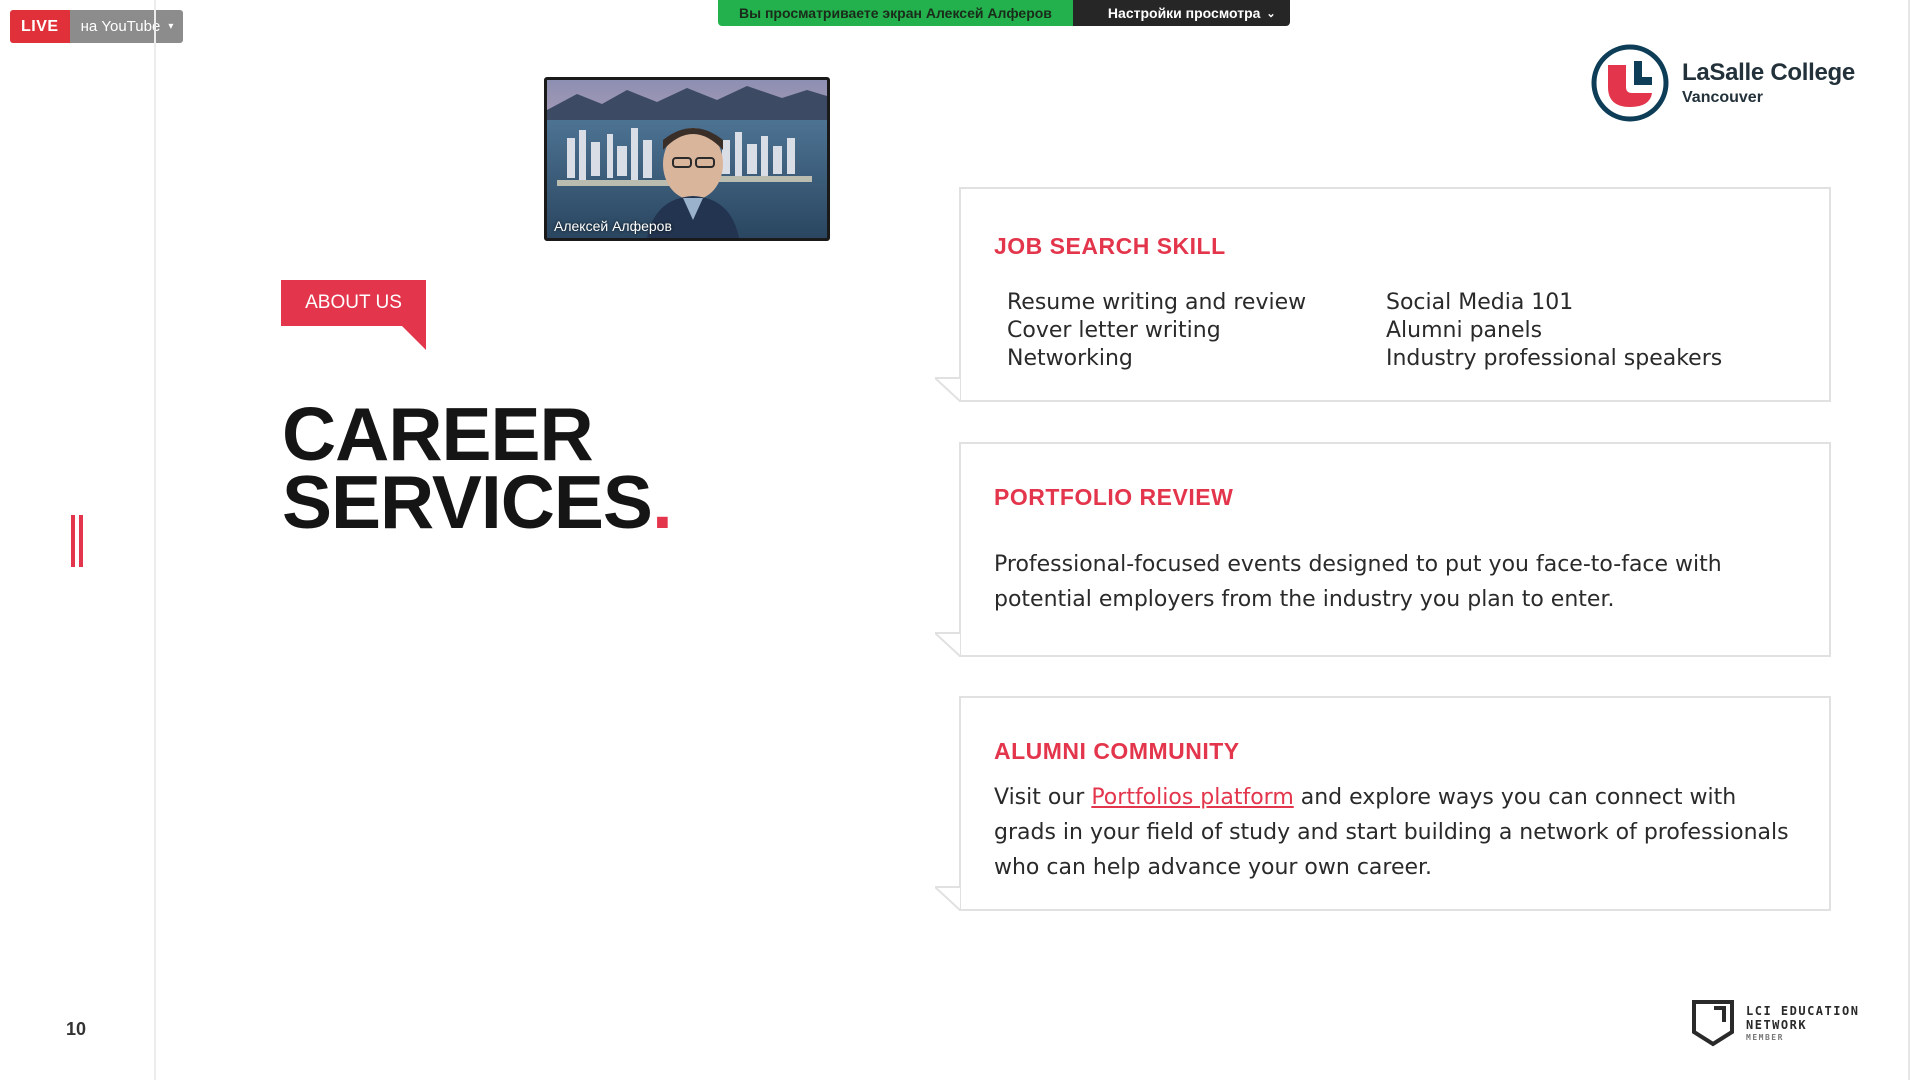 The width and height of the screenshot is (1920, 1080). I want to click on chevron-down-icon: ▾, so click(171, 26).